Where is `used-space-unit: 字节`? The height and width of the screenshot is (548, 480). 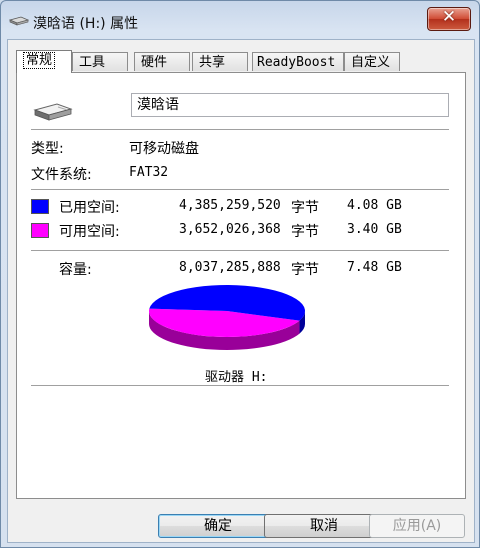 used-space-unit: 字节 is located at coordinates (305, 208).